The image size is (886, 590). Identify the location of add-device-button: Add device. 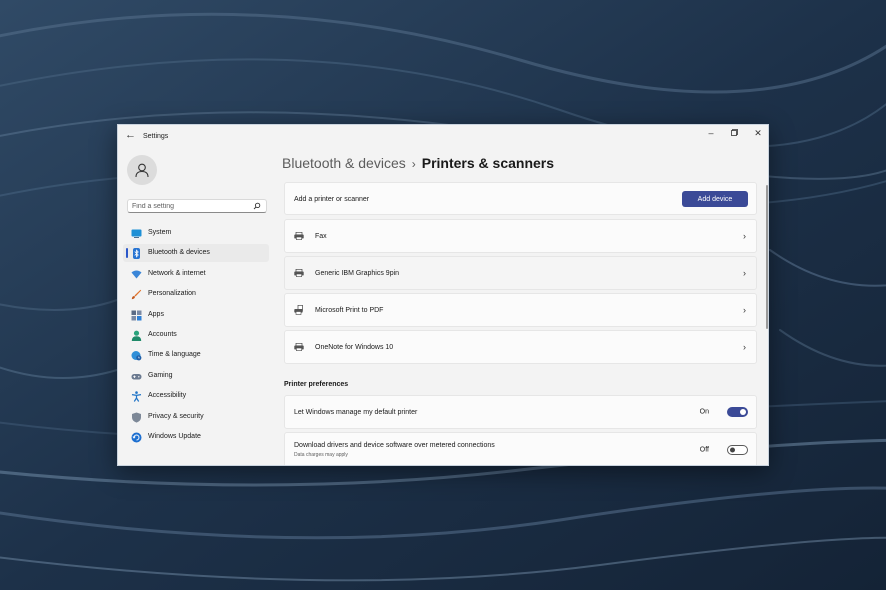
(715, 199).